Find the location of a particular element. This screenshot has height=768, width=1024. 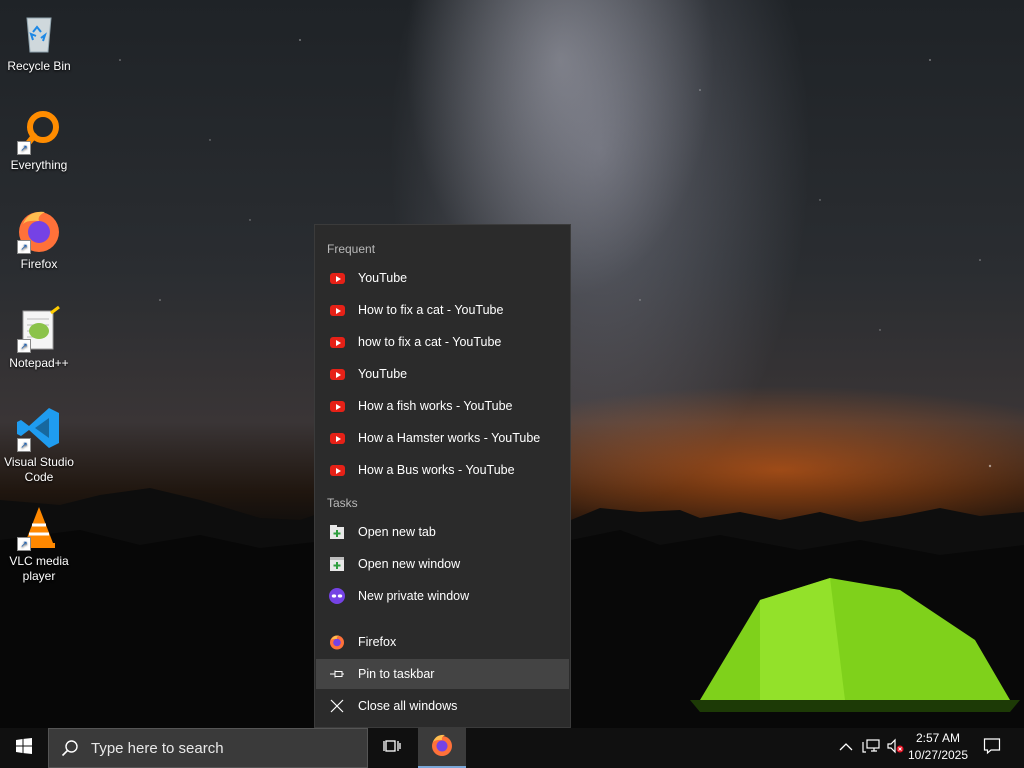

recycle-bin-icon is located at coordinates (39, 32).